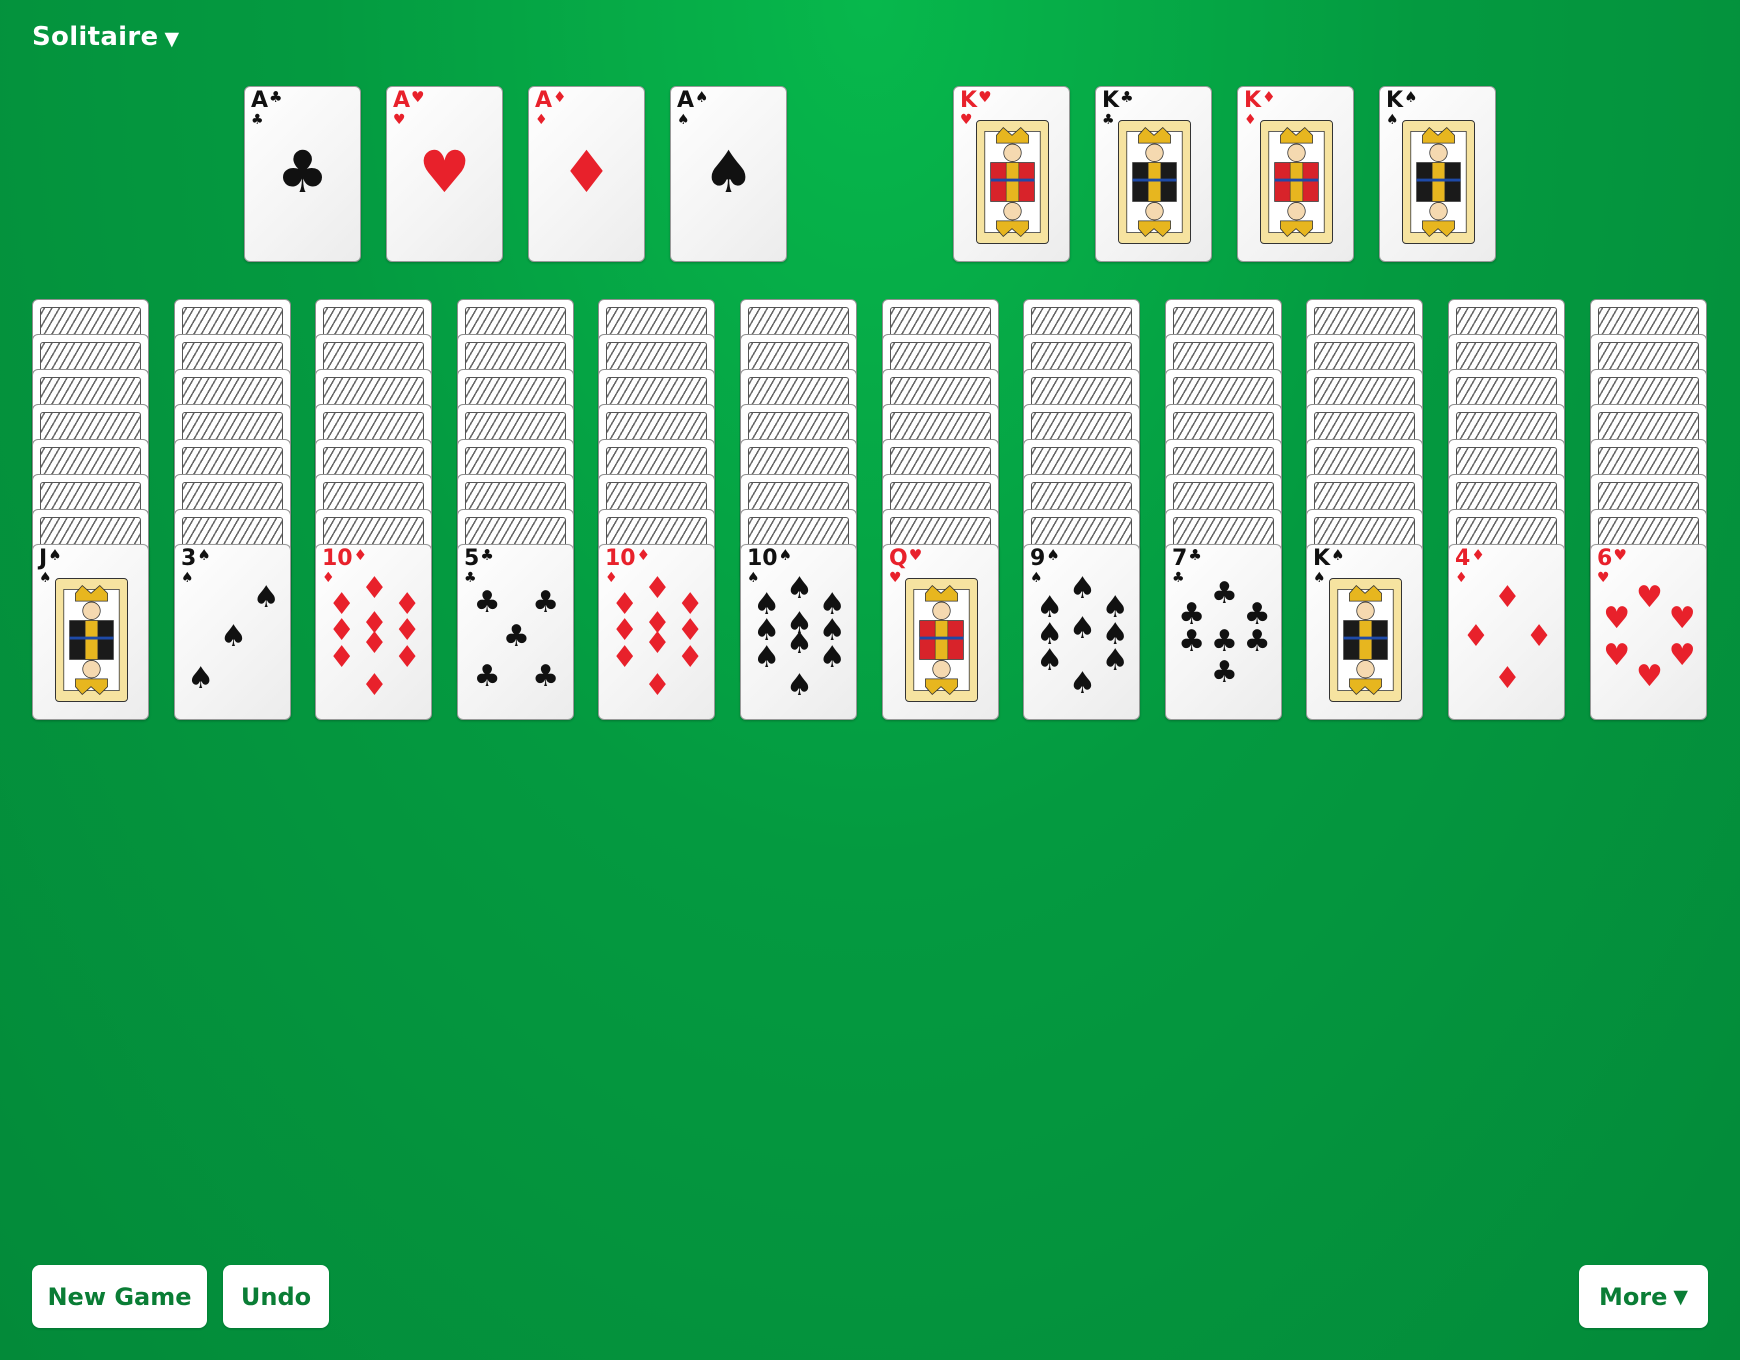 This screenshot has height=1360, width=1740. I want to click on tableau-card-3-spade: 3♠ ♠ ♠ ♠ ♠, so click(232, 632).